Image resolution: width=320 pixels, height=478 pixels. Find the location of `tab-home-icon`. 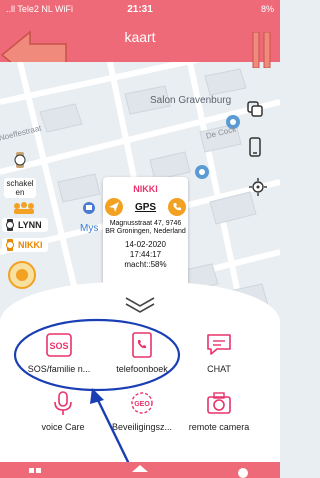

tab-home-icon is located at coordinates (35, 472).